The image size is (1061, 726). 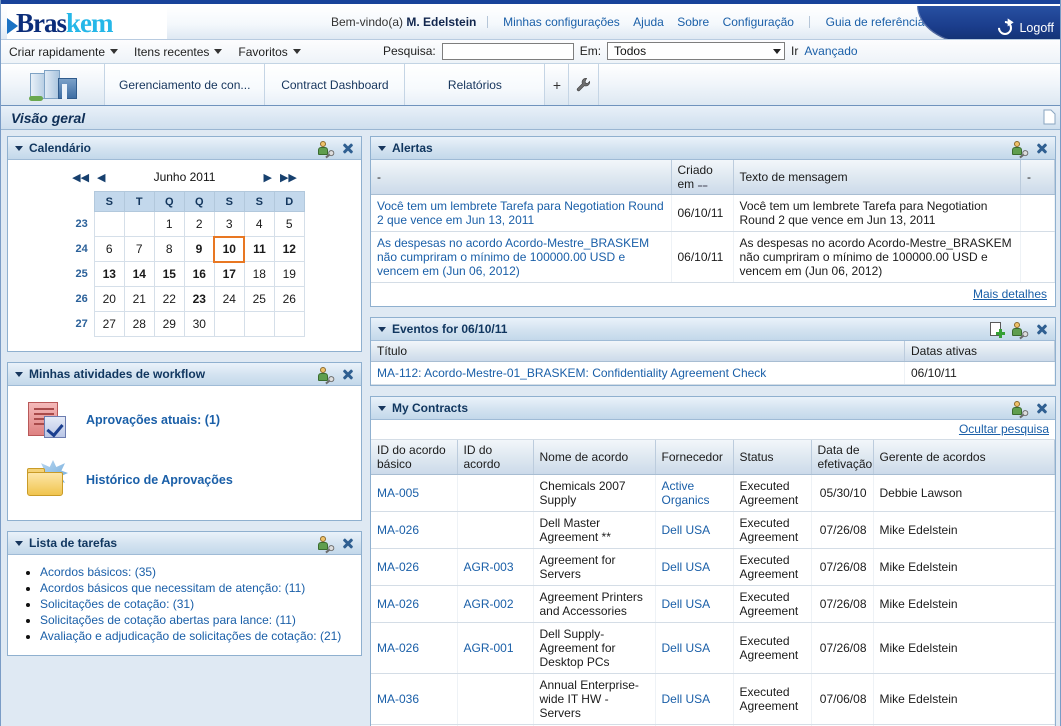 What do you see at coordinates (289, 274) in the screenshot?
I see `calendar-day-cell: 19` at bounding box center [289, 274].